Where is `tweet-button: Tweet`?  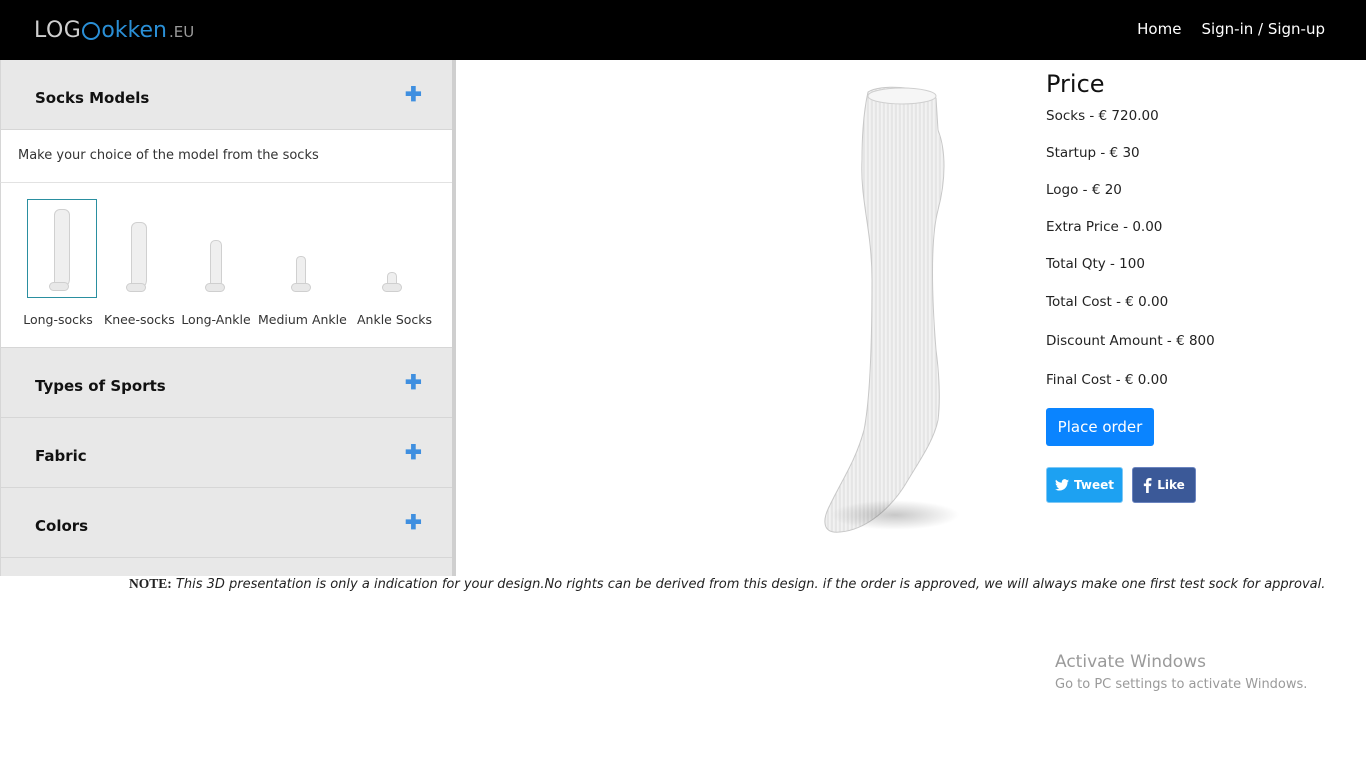
tweet-button: Tweet is located at coordinates (1084, 485).